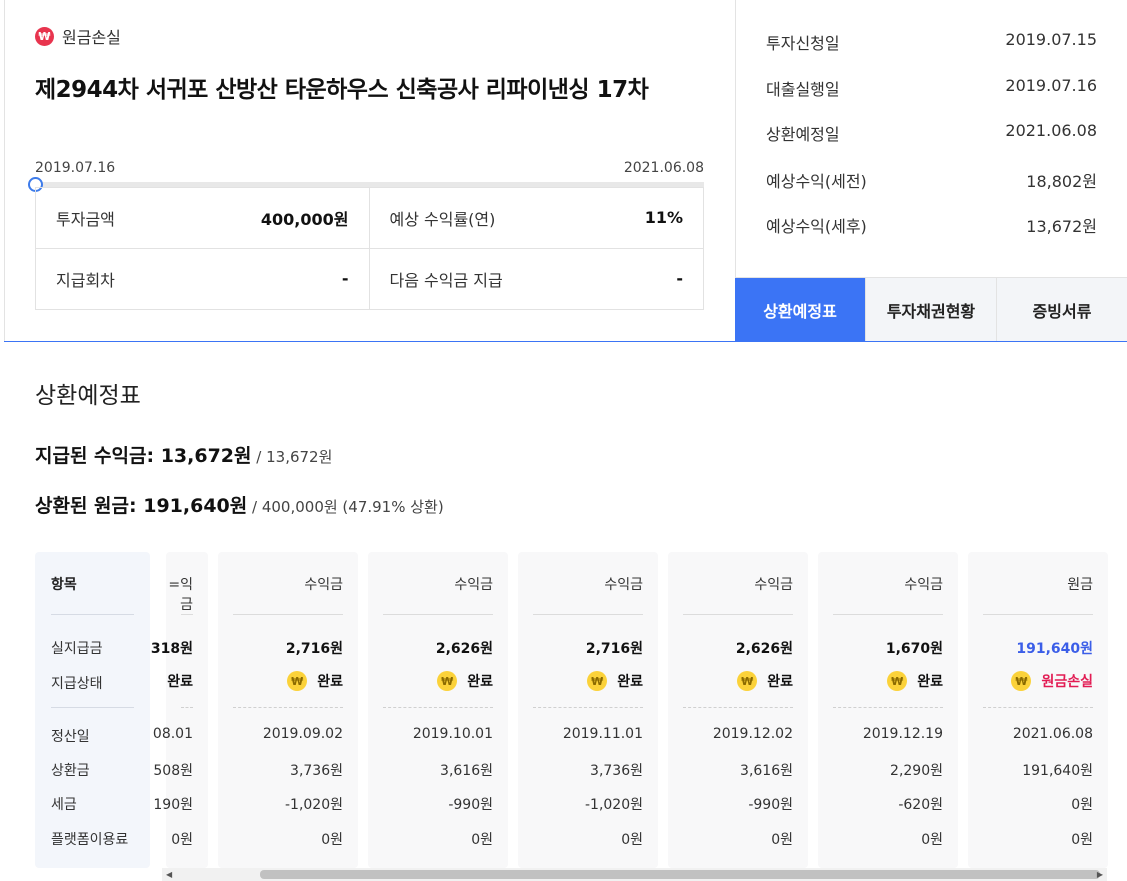  I want to click on cell-actual-payment: 191,640원, so click(1054, 649).